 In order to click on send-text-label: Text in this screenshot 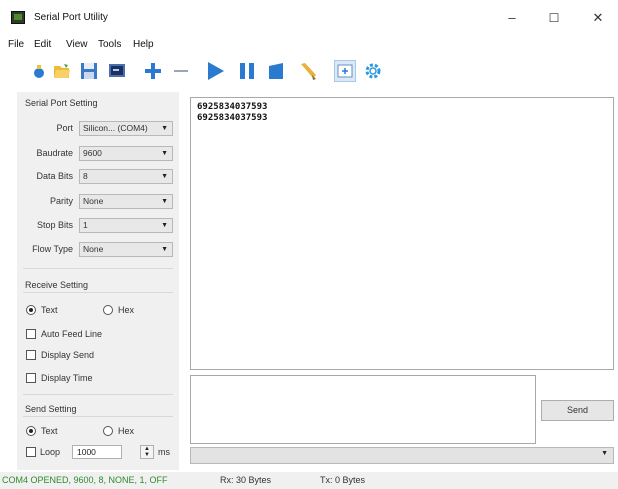, I will do `click(49, 431)`.